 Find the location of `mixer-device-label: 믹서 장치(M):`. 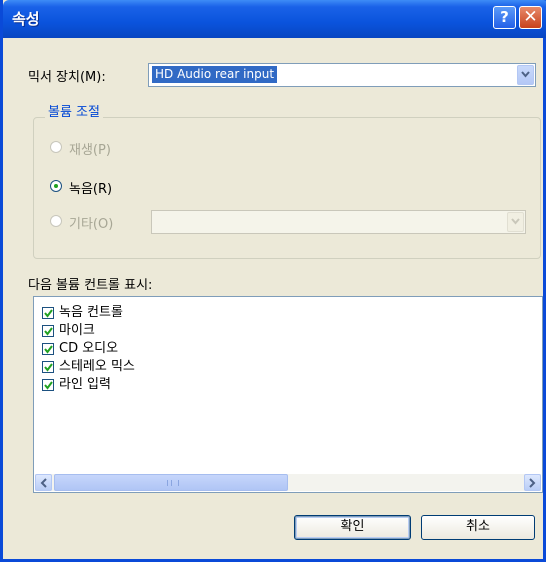

mixer-device-label: 믹서 장치(M): is located at coordinates (67, 77).